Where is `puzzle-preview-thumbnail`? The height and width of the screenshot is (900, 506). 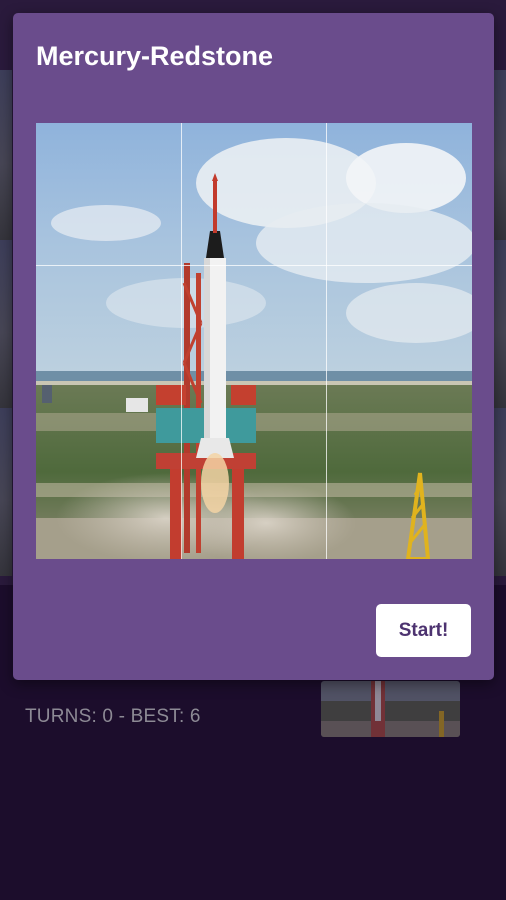
puzzle-preview-thumbnail is located at coordinates (390, 709).